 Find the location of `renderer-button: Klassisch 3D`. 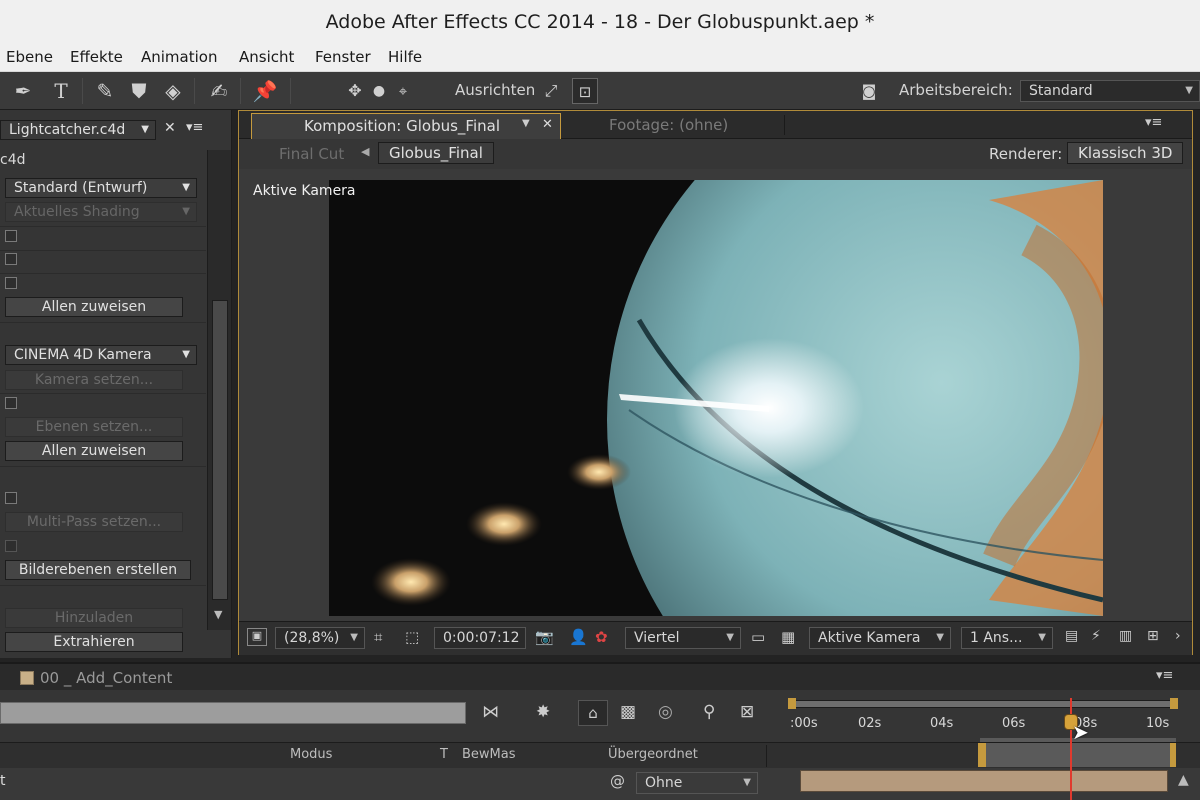

renderer-button: Klassisch 3D is located at coordinates (1125, 153).